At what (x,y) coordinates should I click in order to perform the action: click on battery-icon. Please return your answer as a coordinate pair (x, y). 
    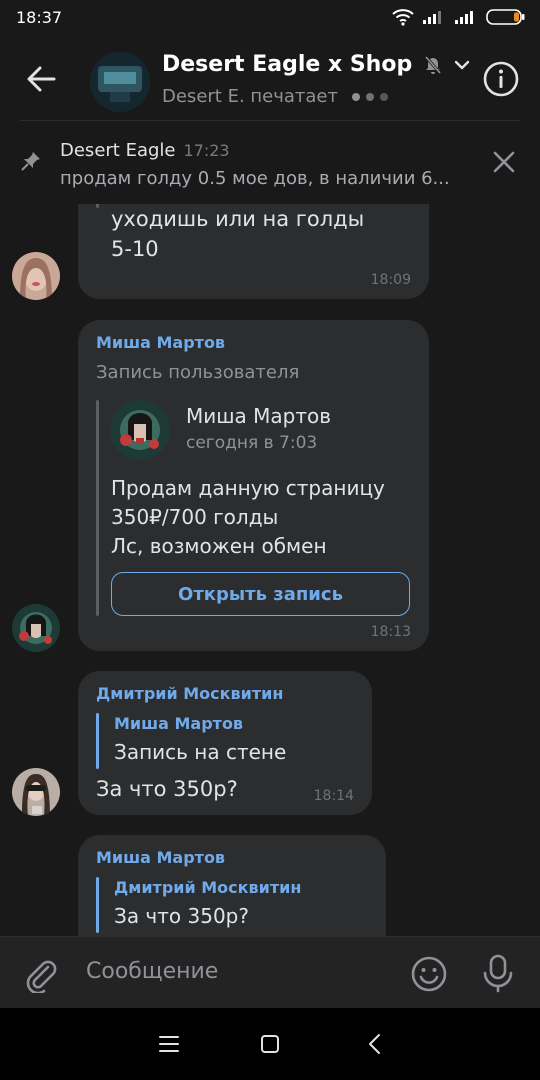
    Looking at the image, I should click on (505, 17).